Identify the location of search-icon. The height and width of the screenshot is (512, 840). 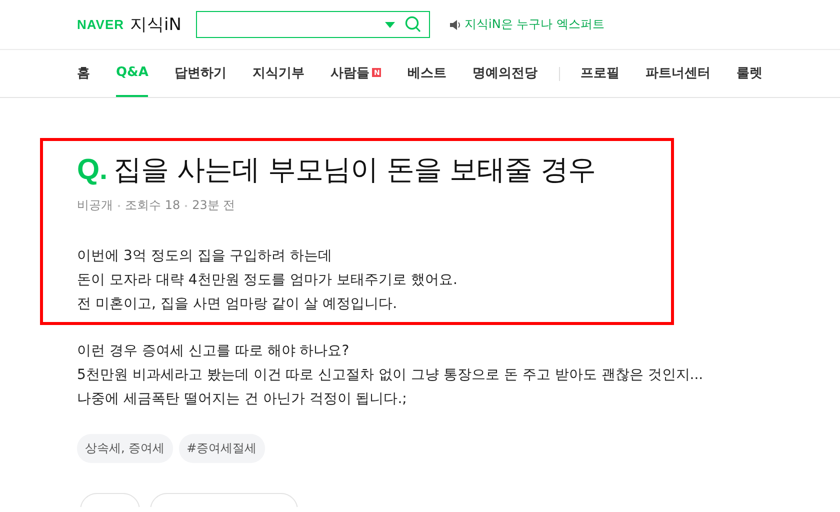
(412, 24).